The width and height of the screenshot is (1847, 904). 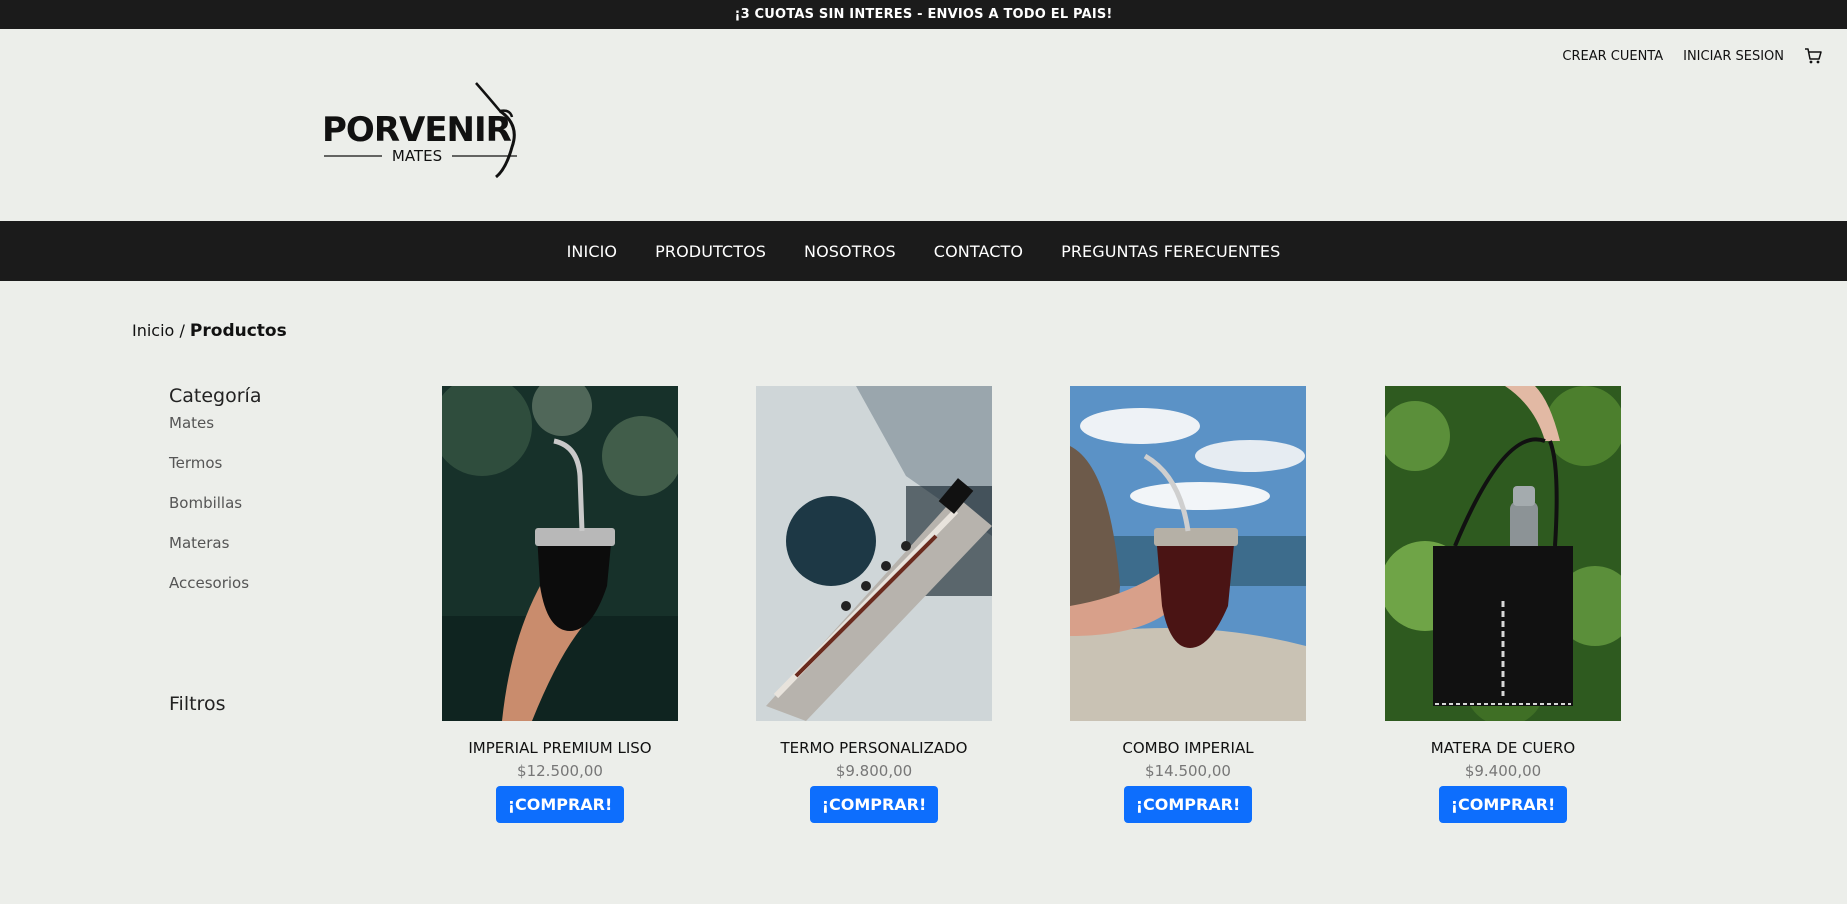 I want to click on category-mates: Mates, so click(x=284, y=433).